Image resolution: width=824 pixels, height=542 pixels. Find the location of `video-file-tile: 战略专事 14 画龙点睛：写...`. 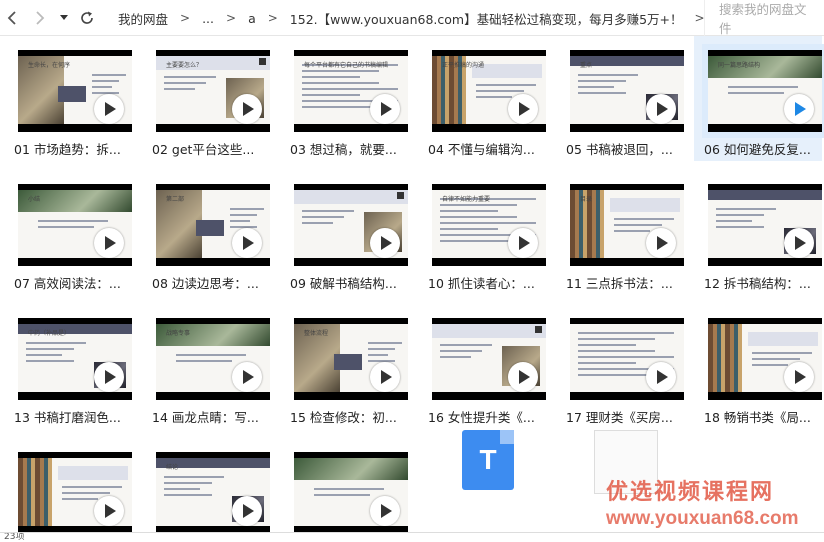

video-file-tile: 战略专事 14 画龙点睛：写... is located at coordinates (206, 366).